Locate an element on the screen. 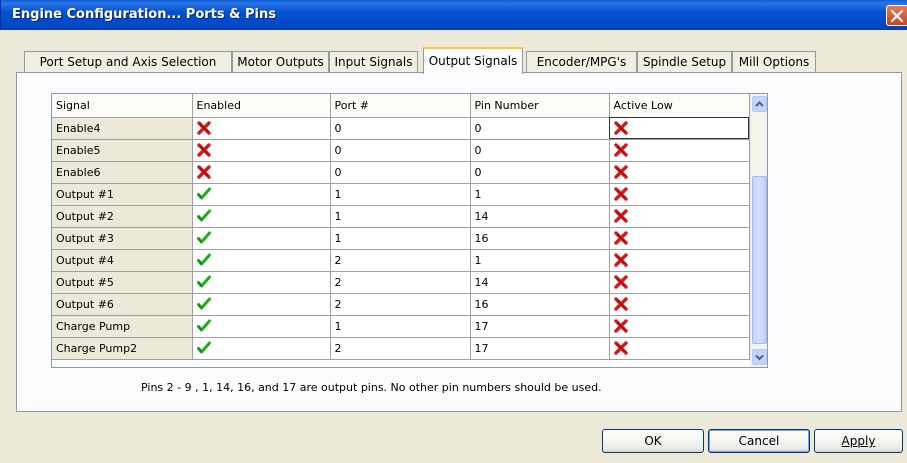 This screenshot has width=907, height=463. tab-label: Input Signals is located at coordinates (373, 62).